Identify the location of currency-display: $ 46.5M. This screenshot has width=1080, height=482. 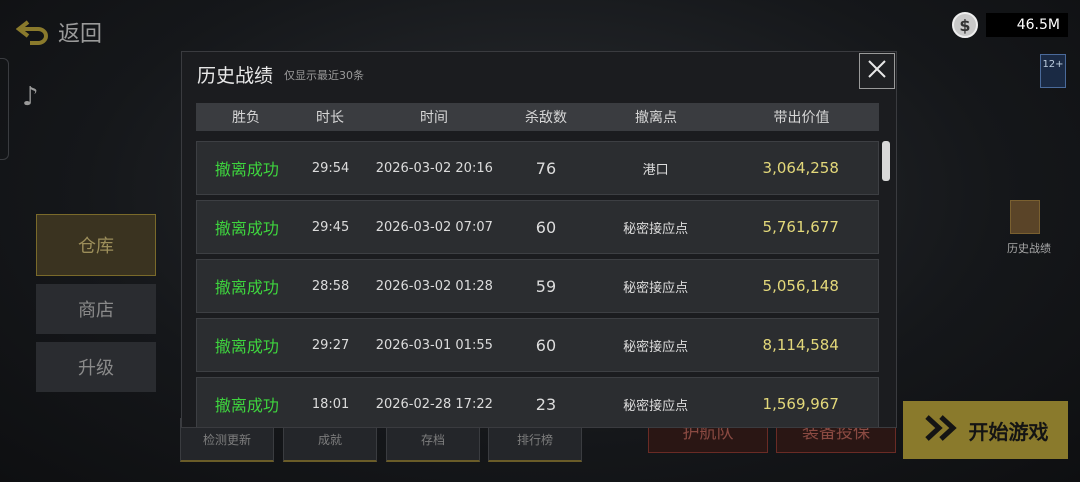
(1010, 25).